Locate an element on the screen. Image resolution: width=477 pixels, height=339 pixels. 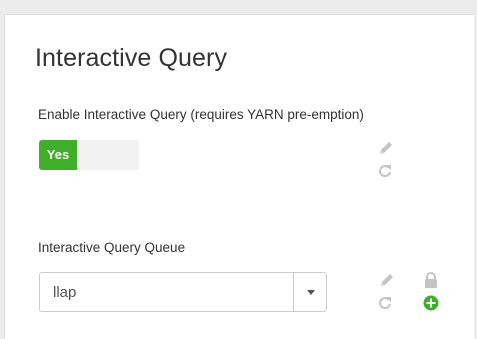
caret-down-icon is located at coordinates (311, 292).